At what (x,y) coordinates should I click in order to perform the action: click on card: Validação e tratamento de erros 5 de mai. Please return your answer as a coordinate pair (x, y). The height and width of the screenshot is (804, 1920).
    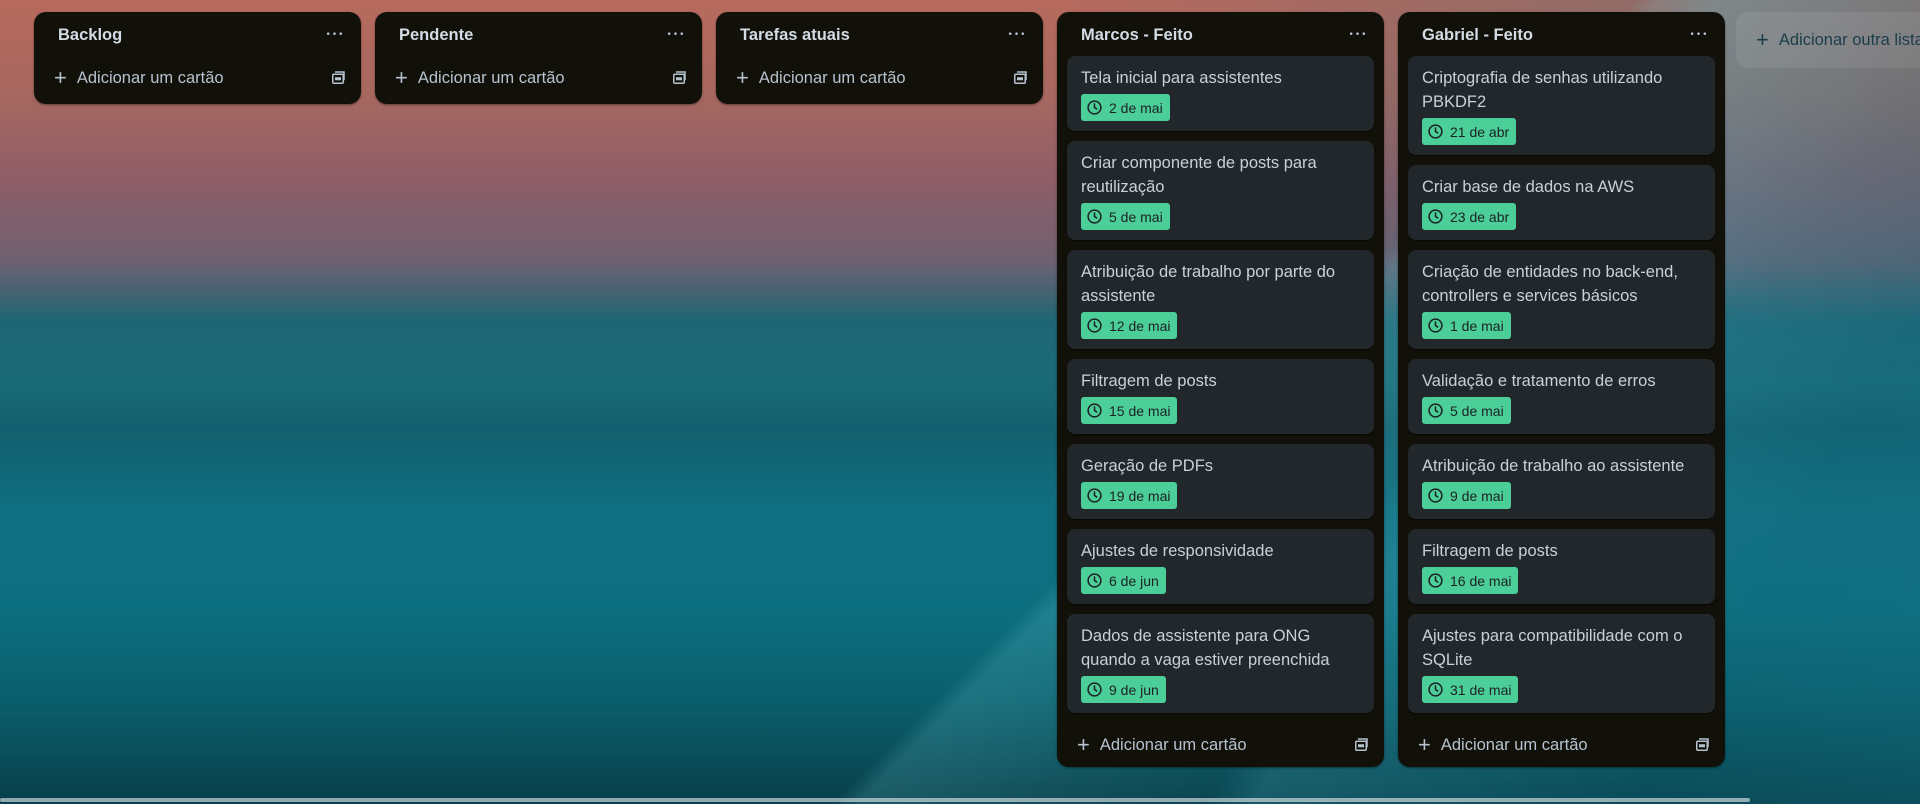
    Looking at the image, I should click on (1561, 396).